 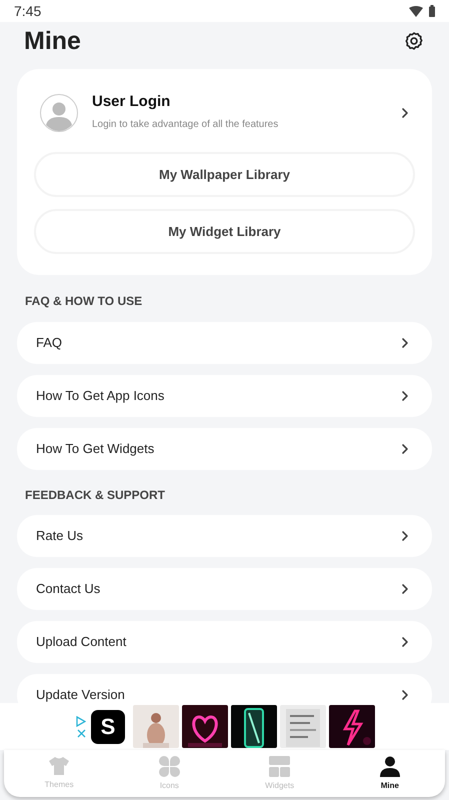 What do you see at coordinates (224, 112) in the screenshot?
I see `login-row: User Login Login to take advantage of all the features` at bounding box center [224, 112].